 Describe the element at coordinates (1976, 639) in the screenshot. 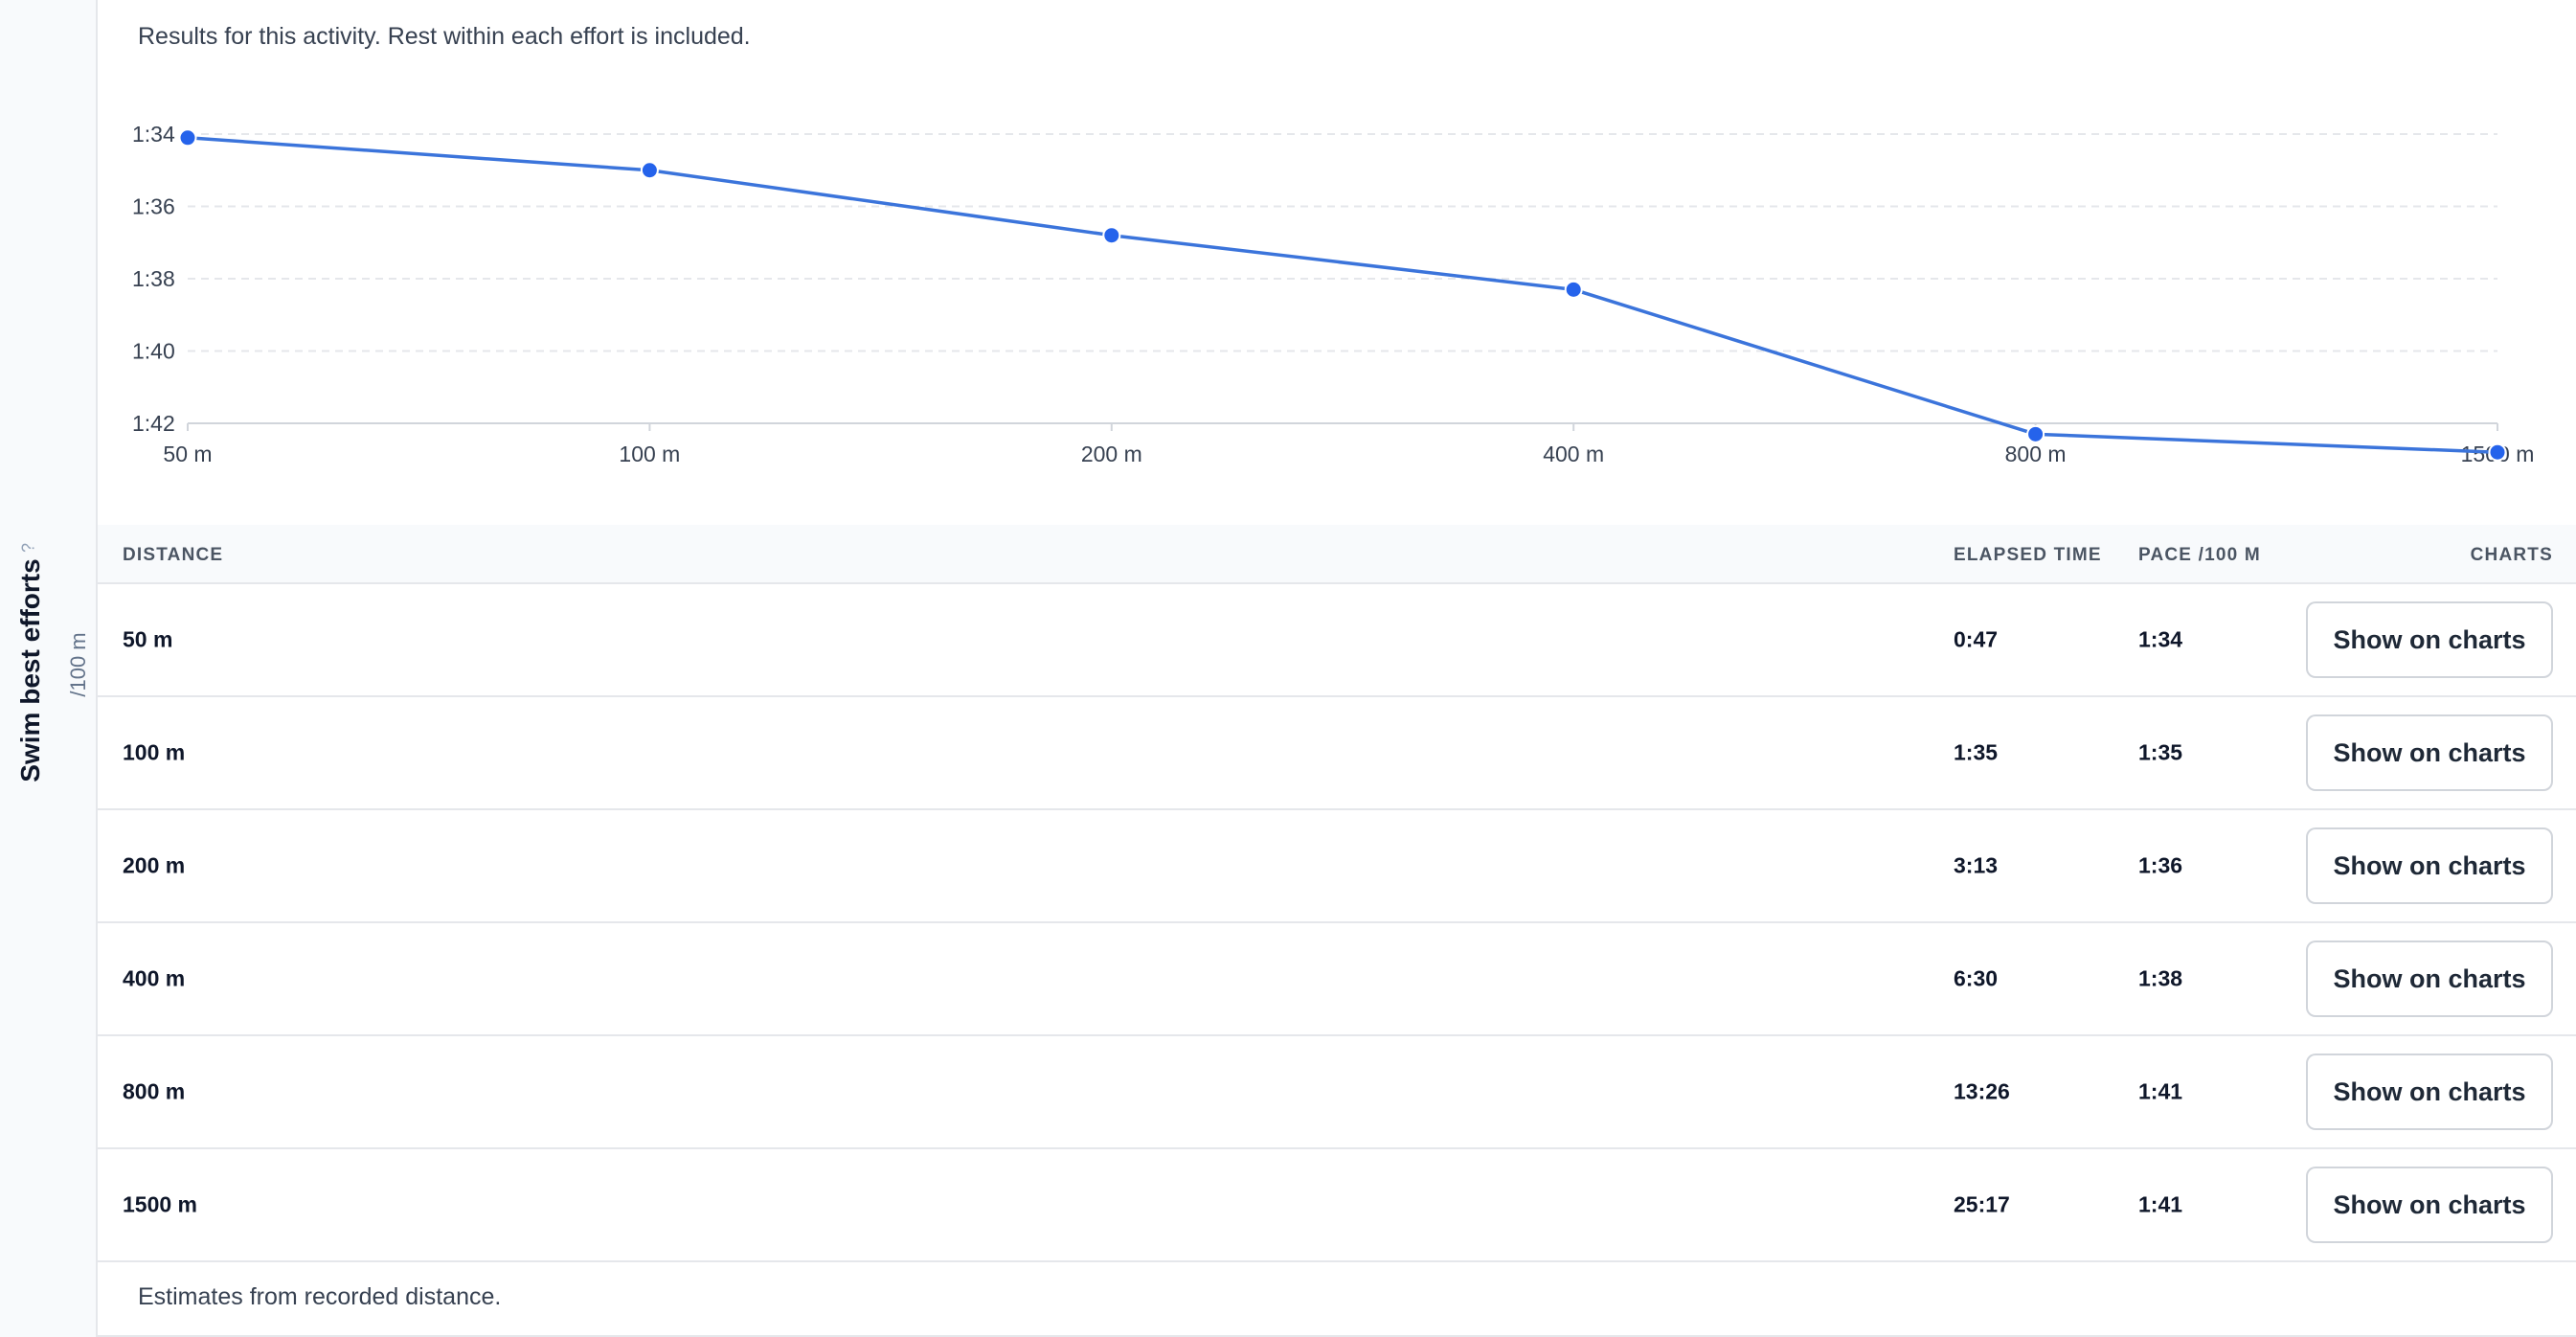

I see `elapsed-time-cell: 0:47` at that location.